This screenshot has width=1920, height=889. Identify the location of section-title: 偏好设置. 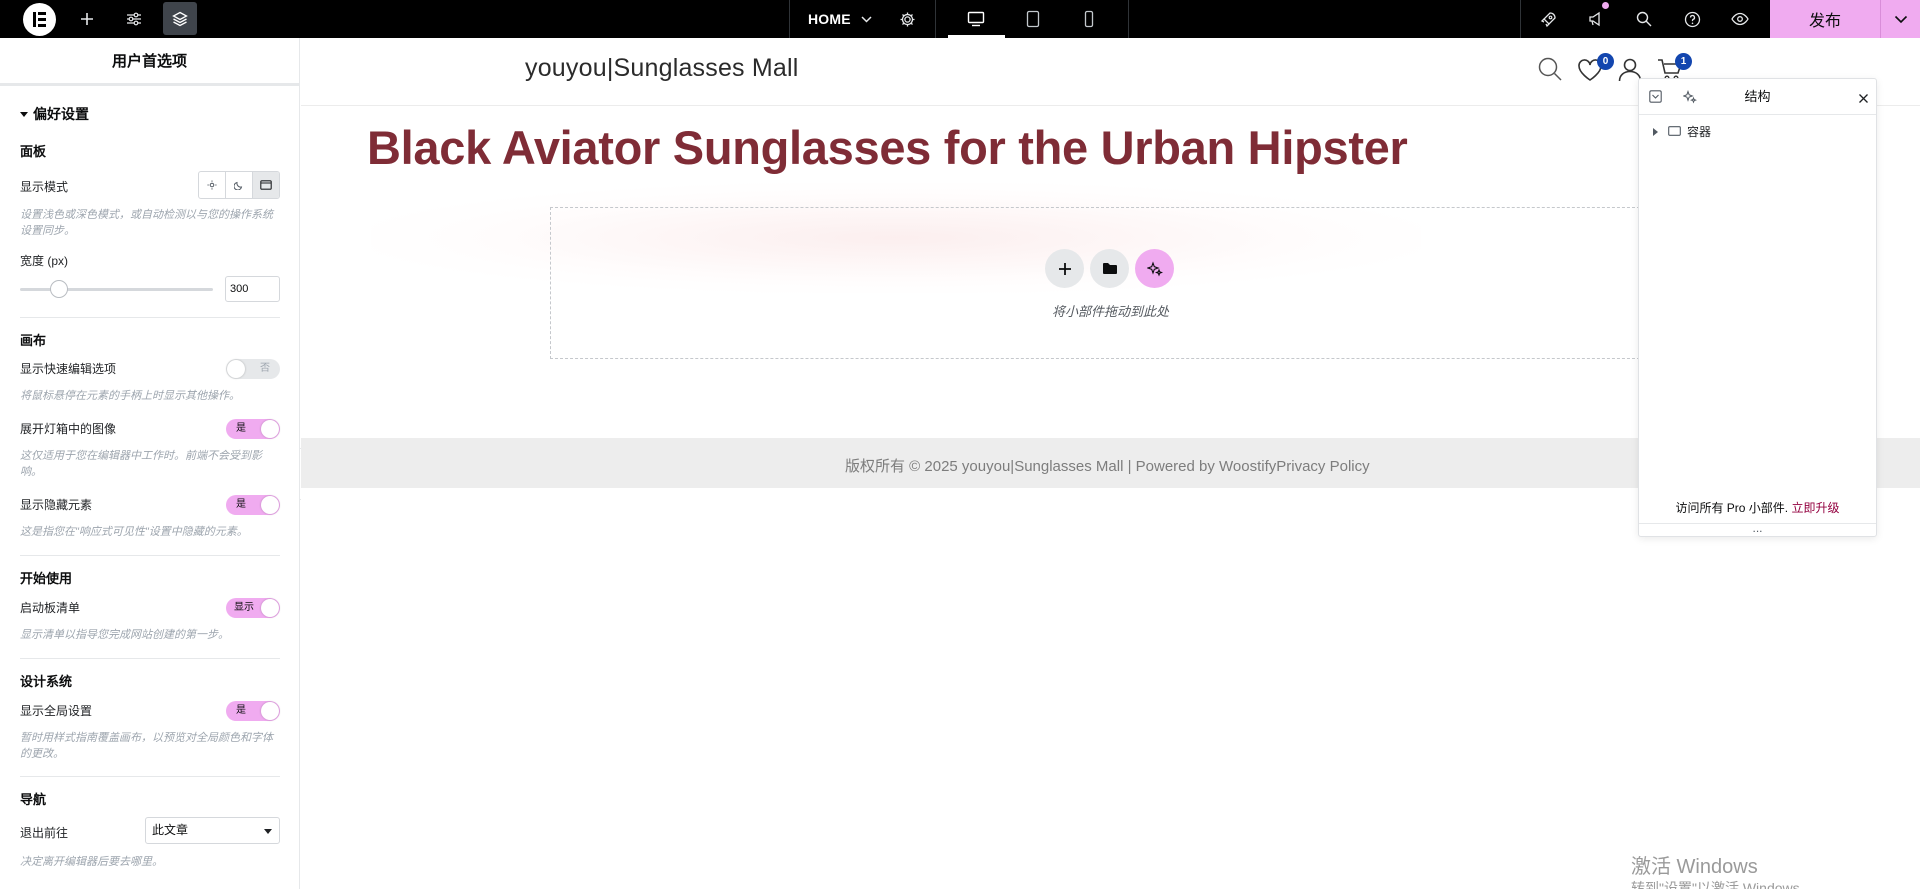
(61, 114).